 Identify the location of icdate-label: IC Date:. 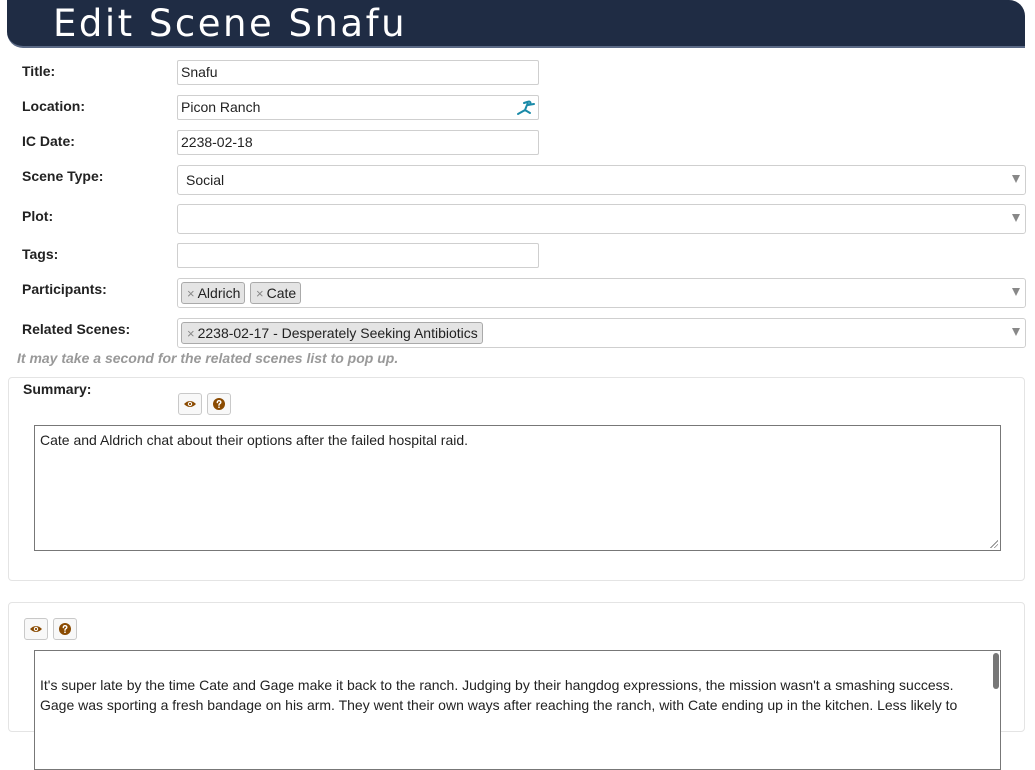
(48, 141).